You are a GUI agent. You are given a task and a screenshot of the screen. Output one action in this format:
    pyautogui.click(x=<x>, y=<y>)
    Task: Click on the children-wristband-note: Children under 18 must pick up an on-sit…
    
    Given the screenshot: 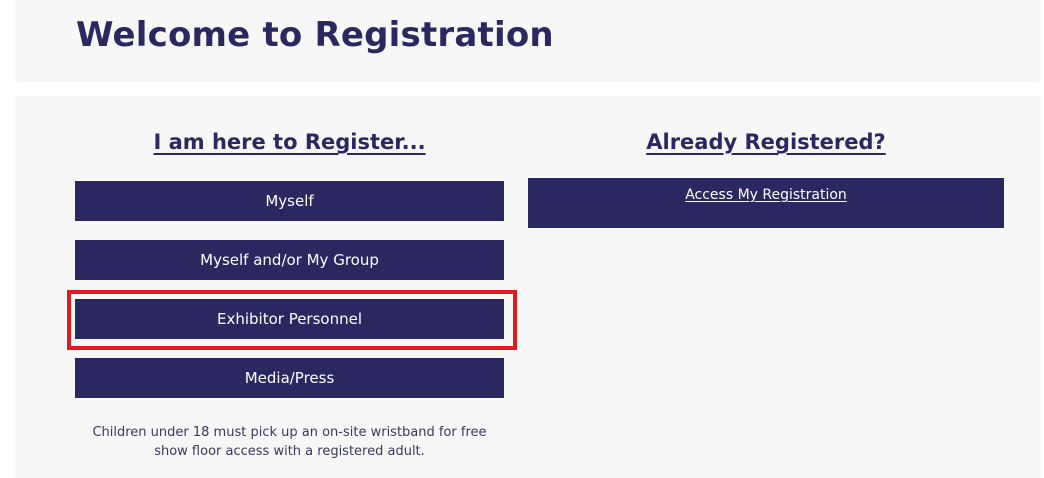 What is the action you would take?
    pyautogui.click(x=289, y=442)
    